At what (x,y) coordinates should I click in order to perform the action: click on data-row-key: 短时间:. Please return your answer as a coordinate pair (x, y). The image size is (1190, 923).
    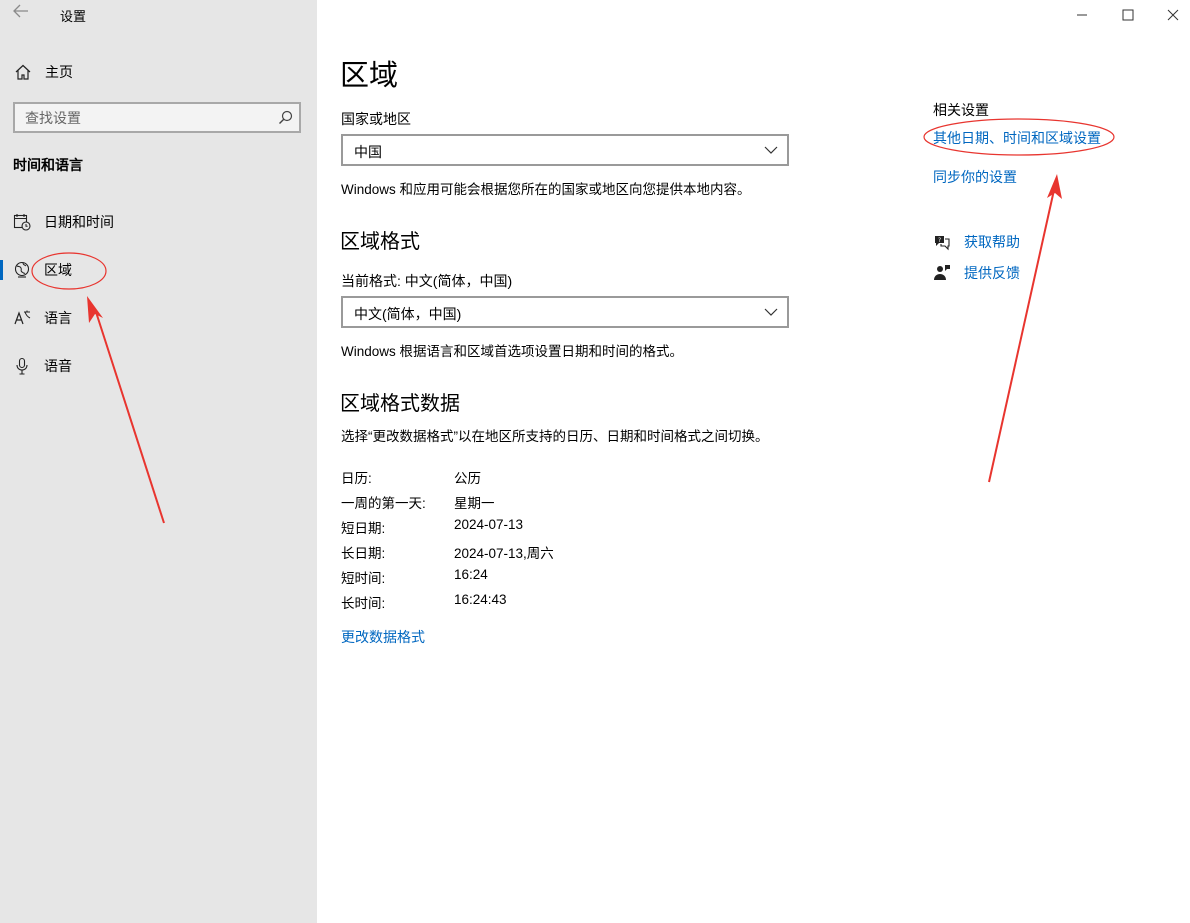
    Looking at the image, I should click on (363, 578).